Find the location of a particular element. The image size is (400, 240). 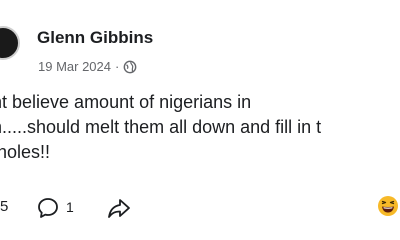

post-date: 19 Mar 2024 is located at coordinates (74, 66).